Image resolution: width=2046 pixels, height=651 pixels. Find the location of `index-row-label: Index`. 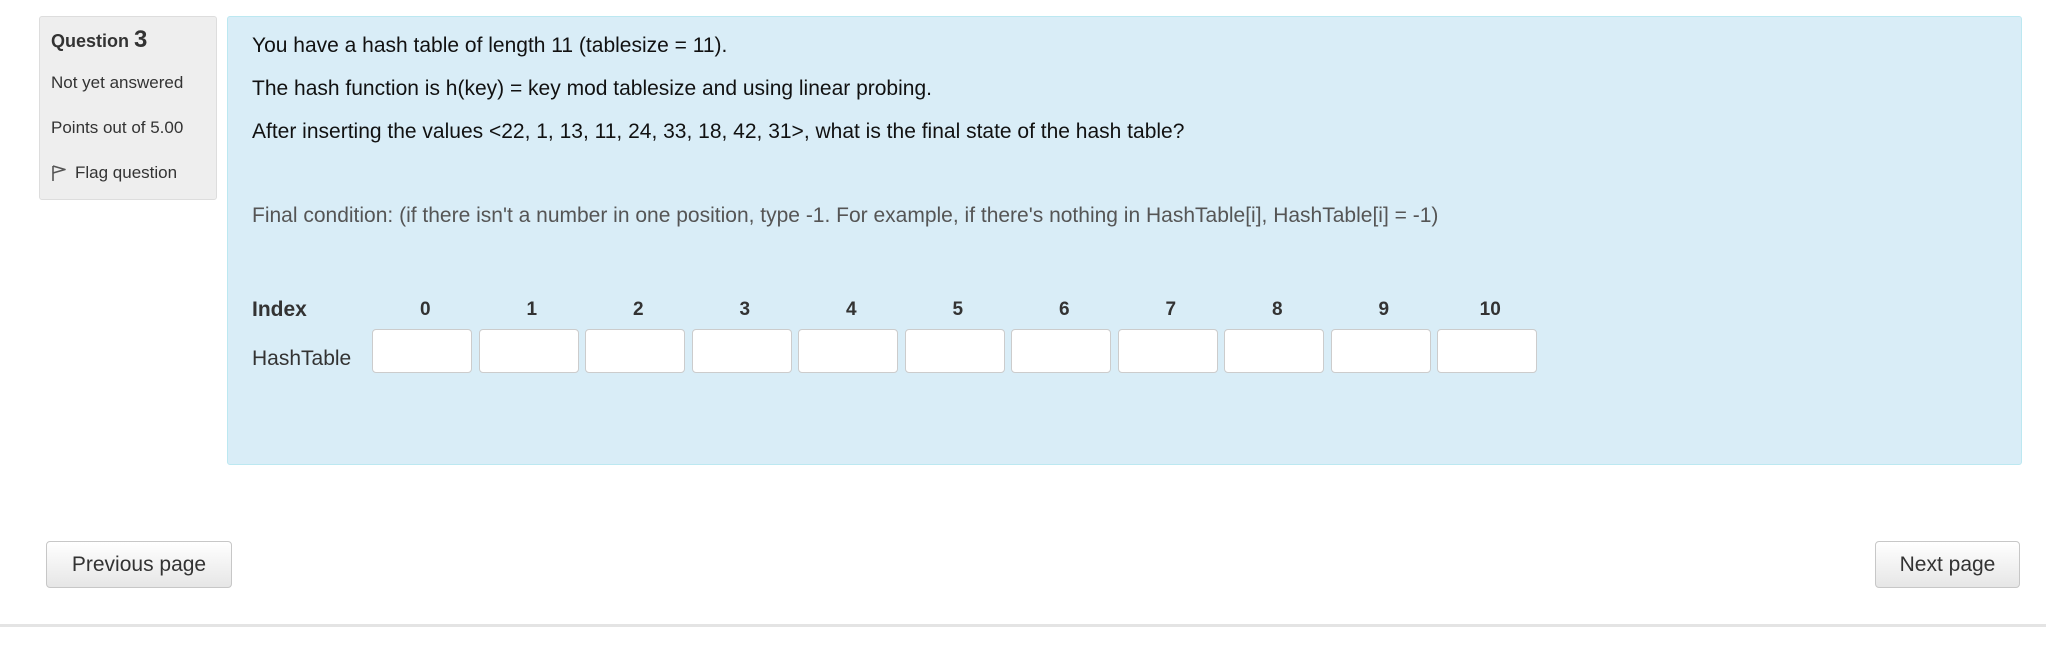

index-row-label: Index is located at coordinates (279, 309).